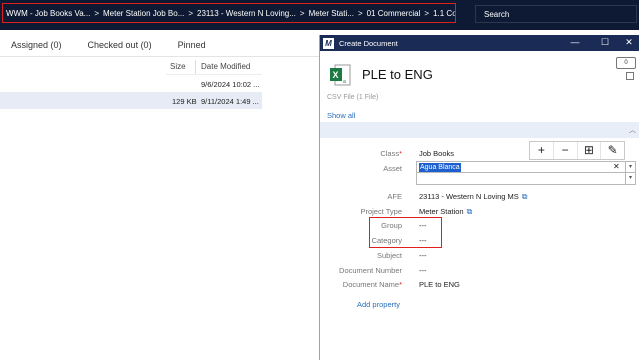  I want to click on clear-icon: ✕, so click(616, 166).